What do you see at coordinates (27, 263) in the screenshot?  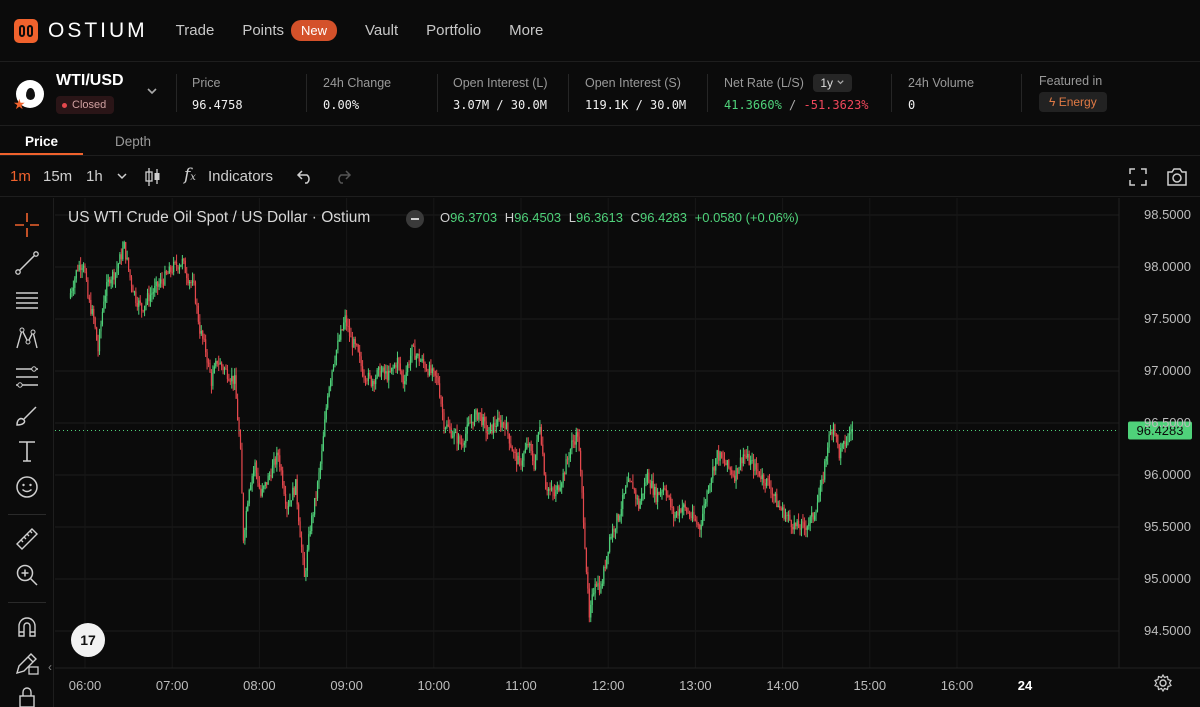 I see `trend-line-icon` at bounding box center [27, 263].